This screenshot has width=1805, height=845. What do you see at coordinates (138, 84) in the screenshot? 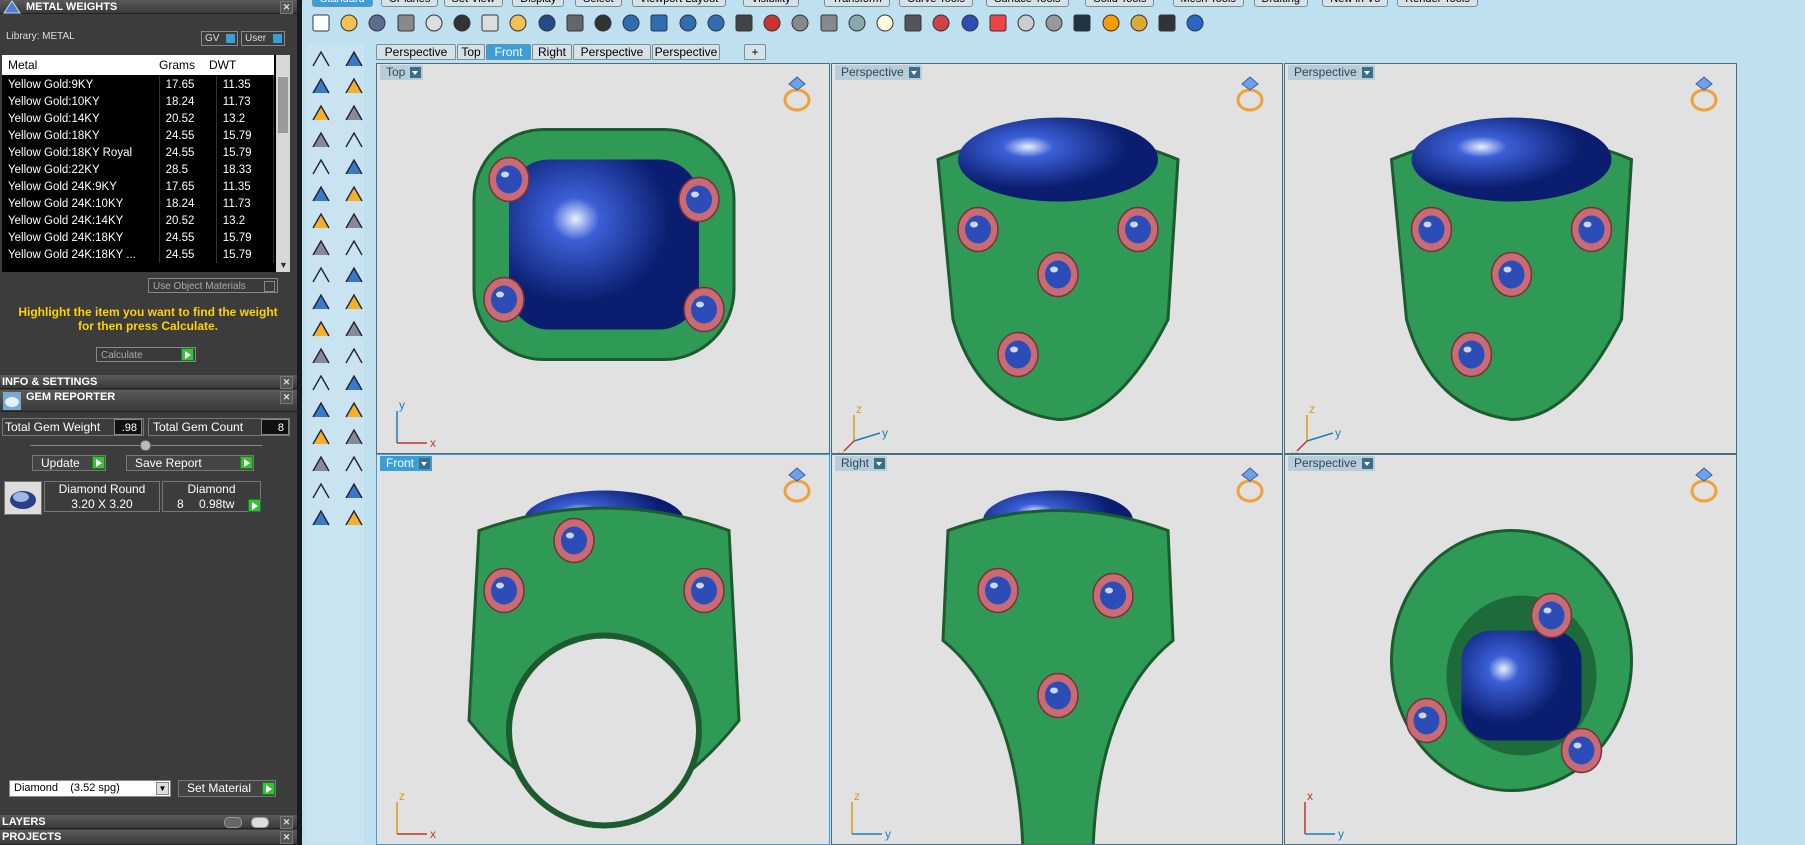
I see `table-row: Yellow Gold:9KY 17.65 11.35` at bounding box center [138, 84].